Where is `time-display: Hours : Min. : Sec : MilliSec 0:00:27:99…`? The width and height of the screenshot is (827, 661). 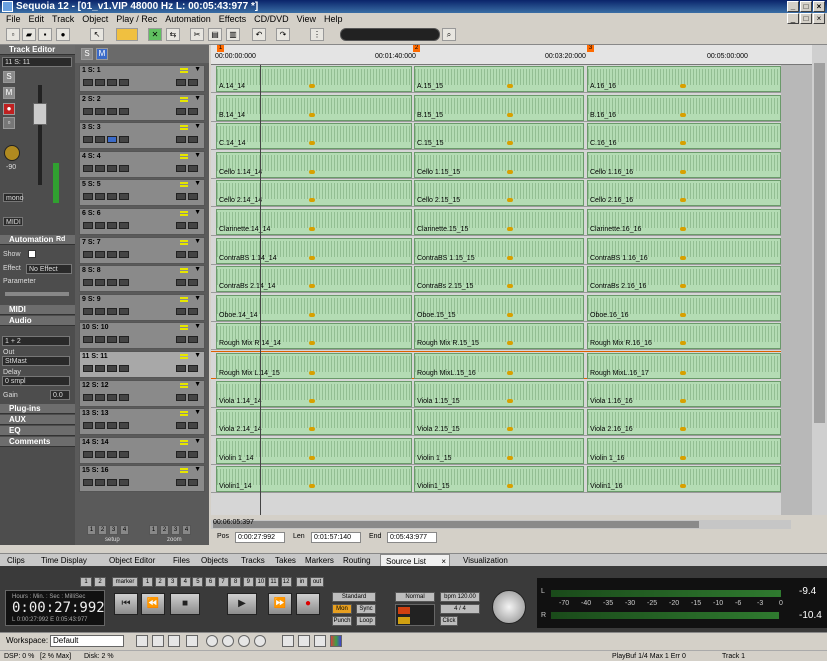
time-display: Hours : Min. : Sec : MilliSec 0:00:27:99… is located at coordinates (55, 608).